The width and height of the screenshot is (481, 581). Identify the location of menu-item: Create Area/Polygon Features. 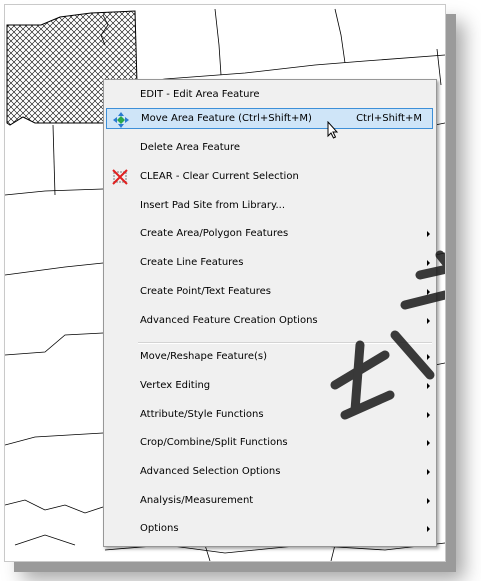
(269, 233).